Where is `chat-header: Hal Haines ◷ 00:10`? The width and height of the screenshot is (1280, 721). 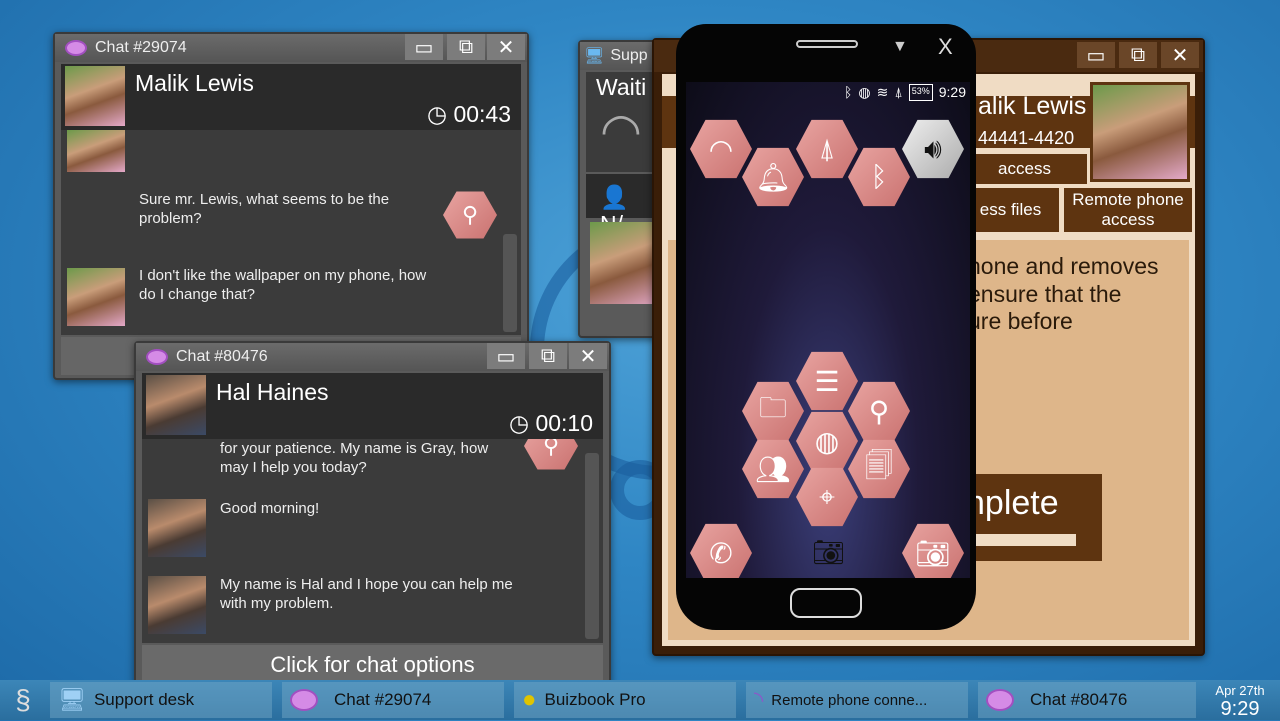
chat-header: Hal Haines ◷ 00:10 is located at coordinates (372, 406).